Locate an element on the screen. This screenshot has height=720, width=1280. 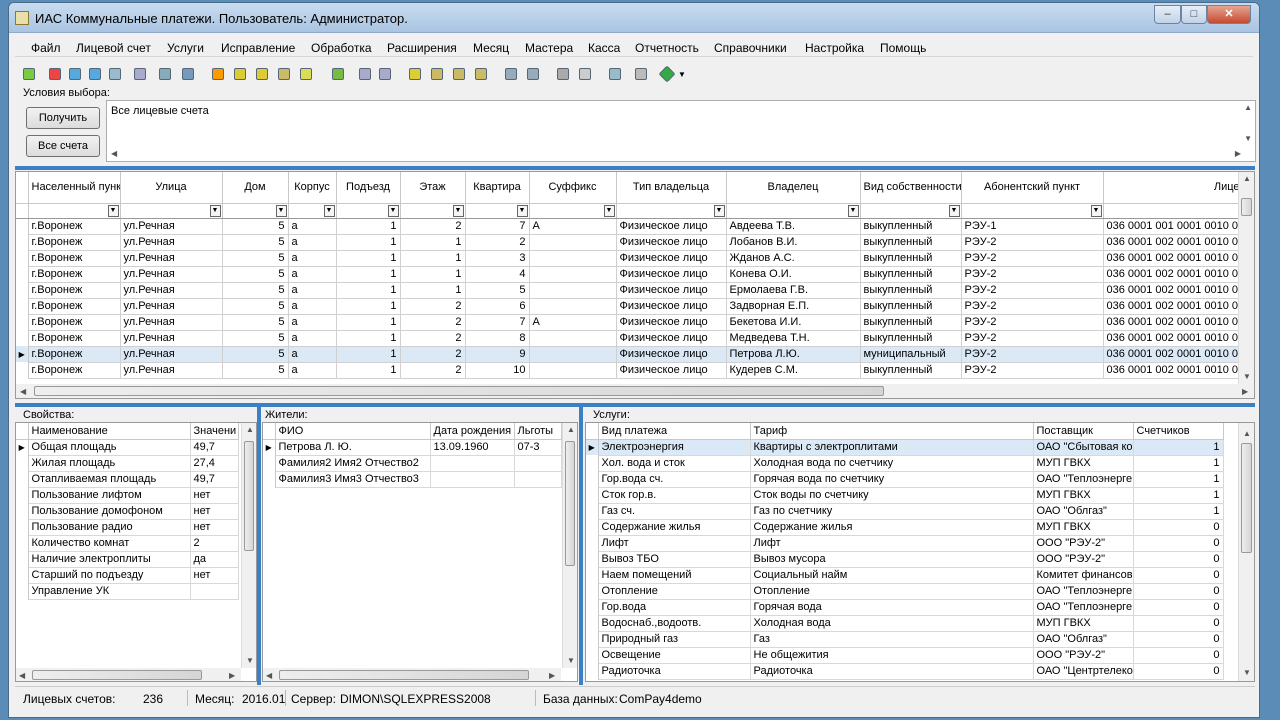
menu-account: Лицевой счет is located at coordinates (113, 48).